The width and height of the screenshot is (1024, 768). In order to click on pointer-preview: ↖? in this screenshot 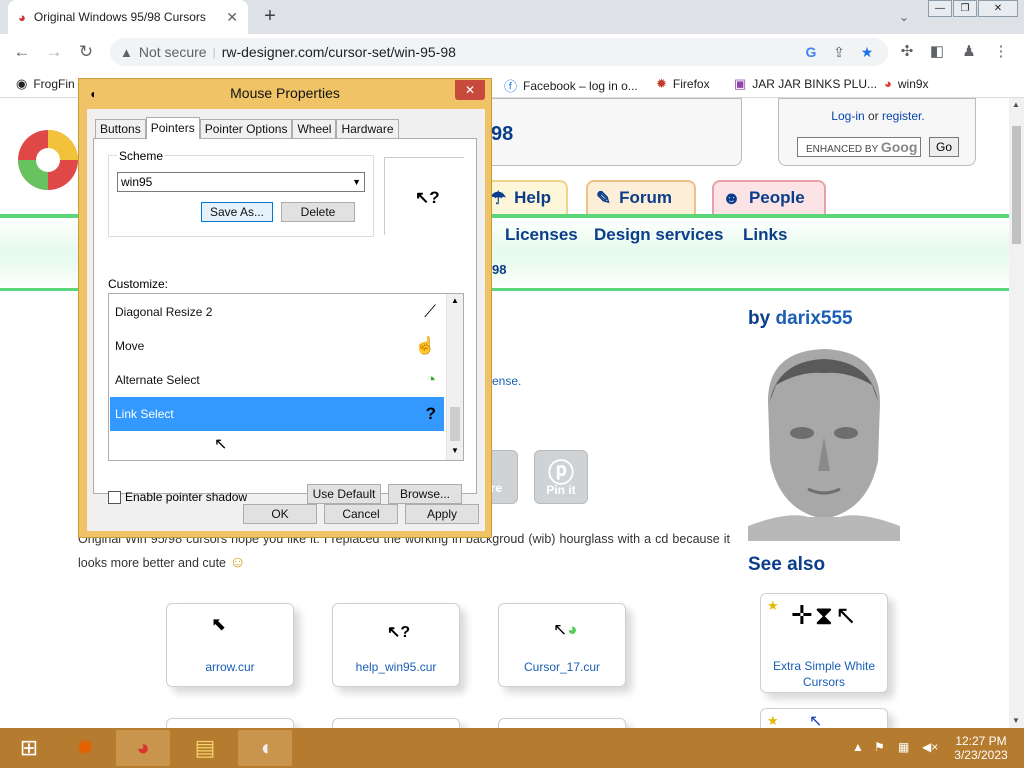, I will do `click(424, 196)`.